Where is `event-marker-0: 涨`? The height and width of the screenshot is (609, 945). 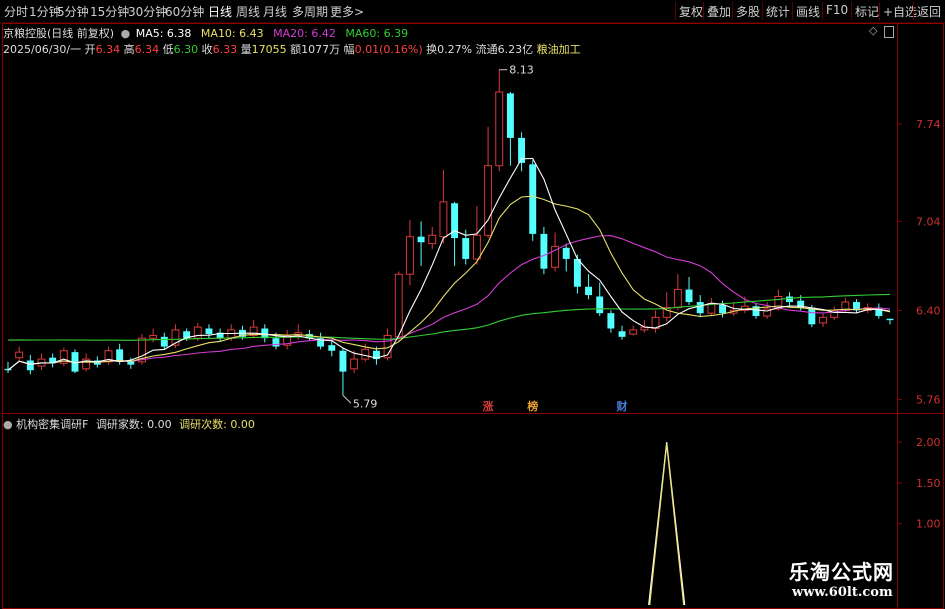
event-marker-0: 涨 is located at coordinates (488, 406).